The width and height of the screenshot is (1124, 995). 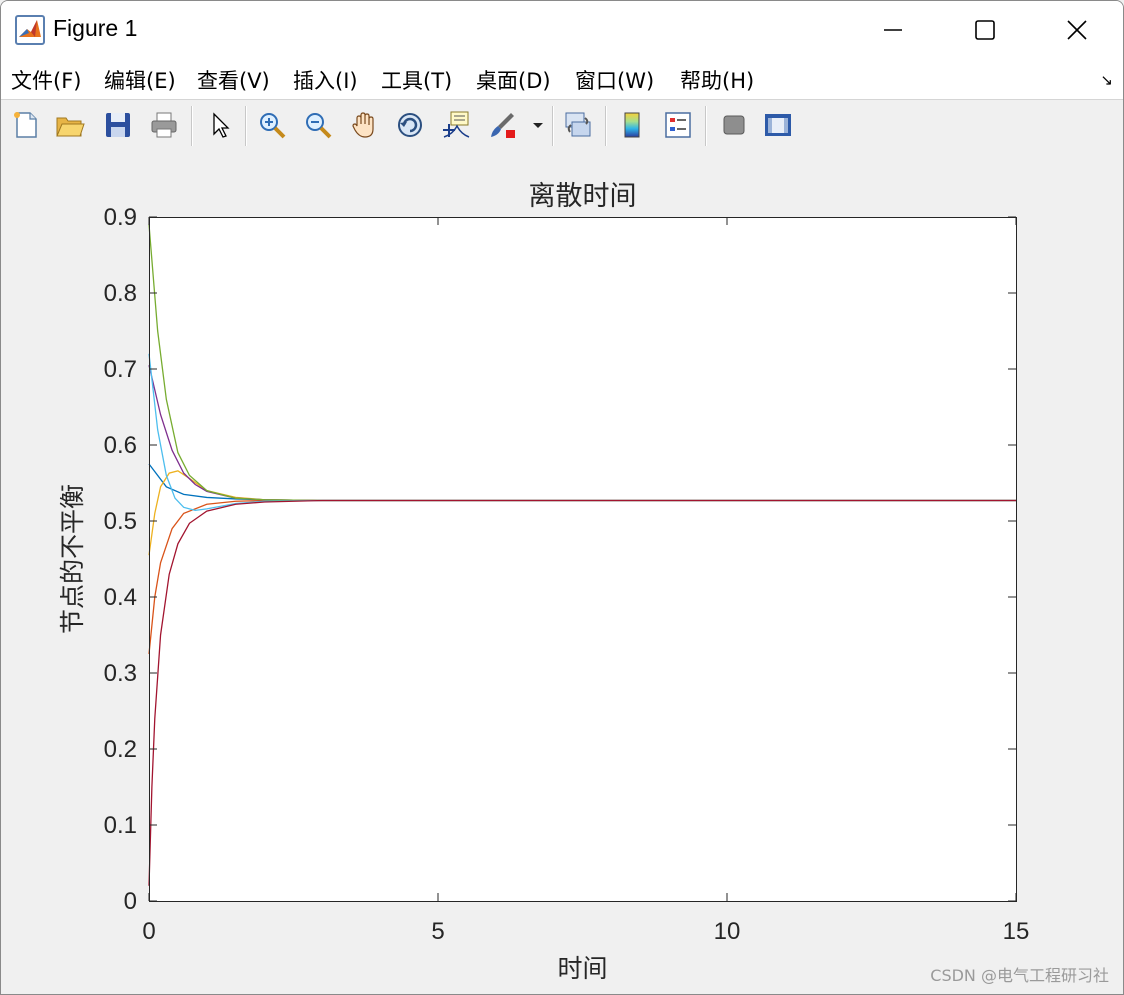 I want to click on watermark-text: CSDN @电气工程研习社, so click(x=1019, y=975).